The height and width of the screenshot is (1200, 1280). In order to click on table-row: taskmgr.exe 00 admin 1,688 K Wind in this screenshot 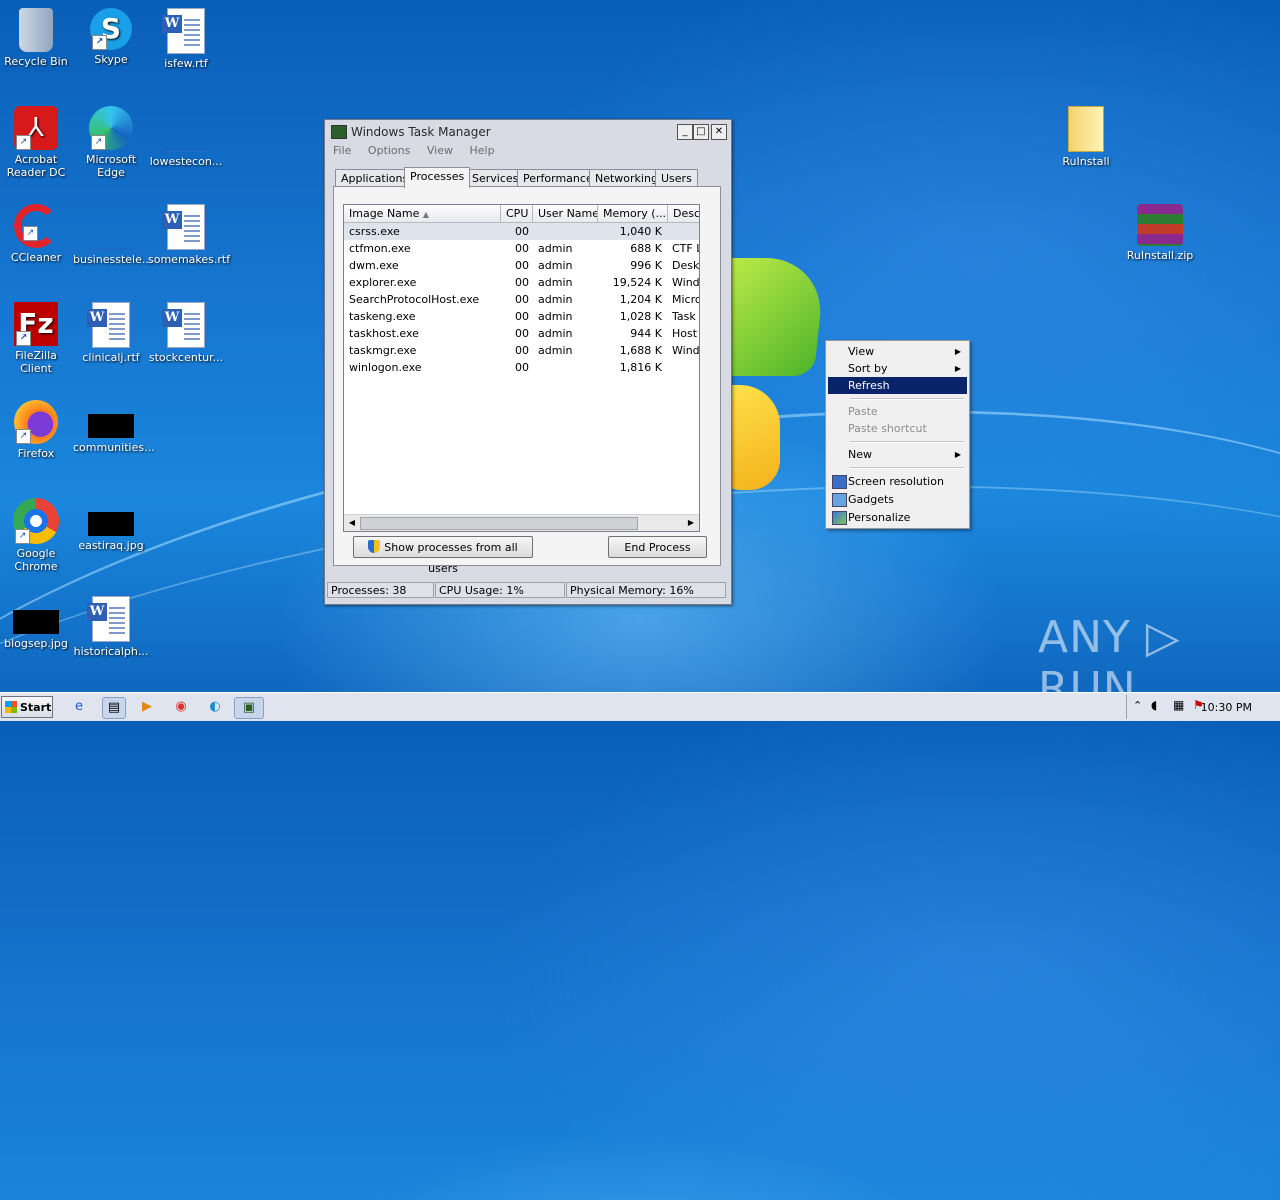, I will do `click(521, 350)`.